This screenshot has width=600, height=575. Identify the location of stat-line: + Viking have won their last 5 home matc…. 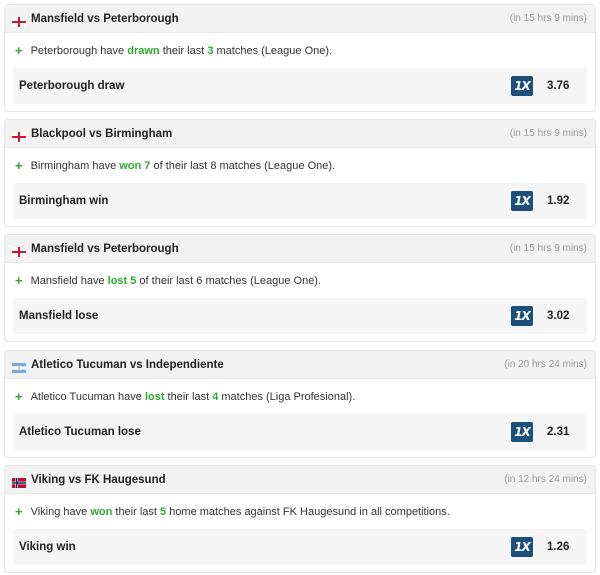
(300, 511).